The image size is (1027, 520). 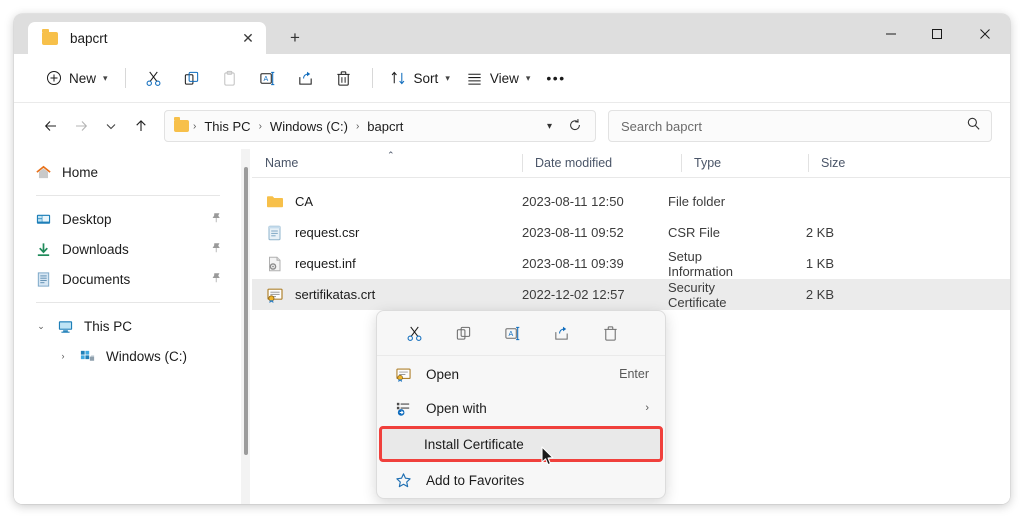 What do you see at coordinates (701, 263) in the screenshot?
I see `type-cell: Setup Information` at bounding box center [701, 263].